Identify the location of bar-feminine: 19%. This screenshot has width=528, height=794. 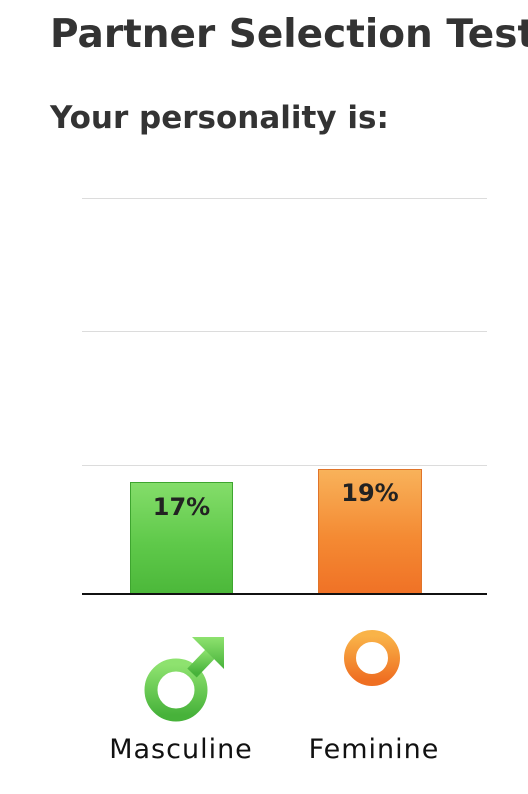
(370, 531).